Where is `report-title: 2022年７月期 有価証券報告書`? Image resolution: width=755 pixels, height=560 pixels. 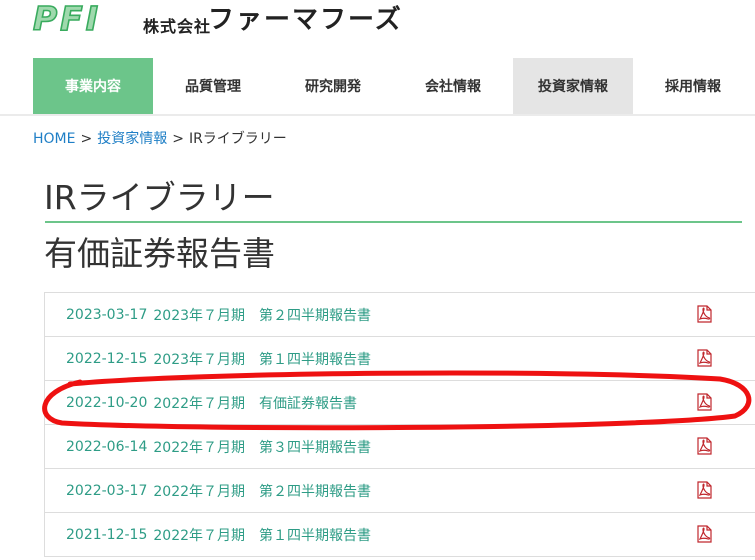 report-title: 2022年７月期 有価証券報告書 is located at coordinates (255, 403).